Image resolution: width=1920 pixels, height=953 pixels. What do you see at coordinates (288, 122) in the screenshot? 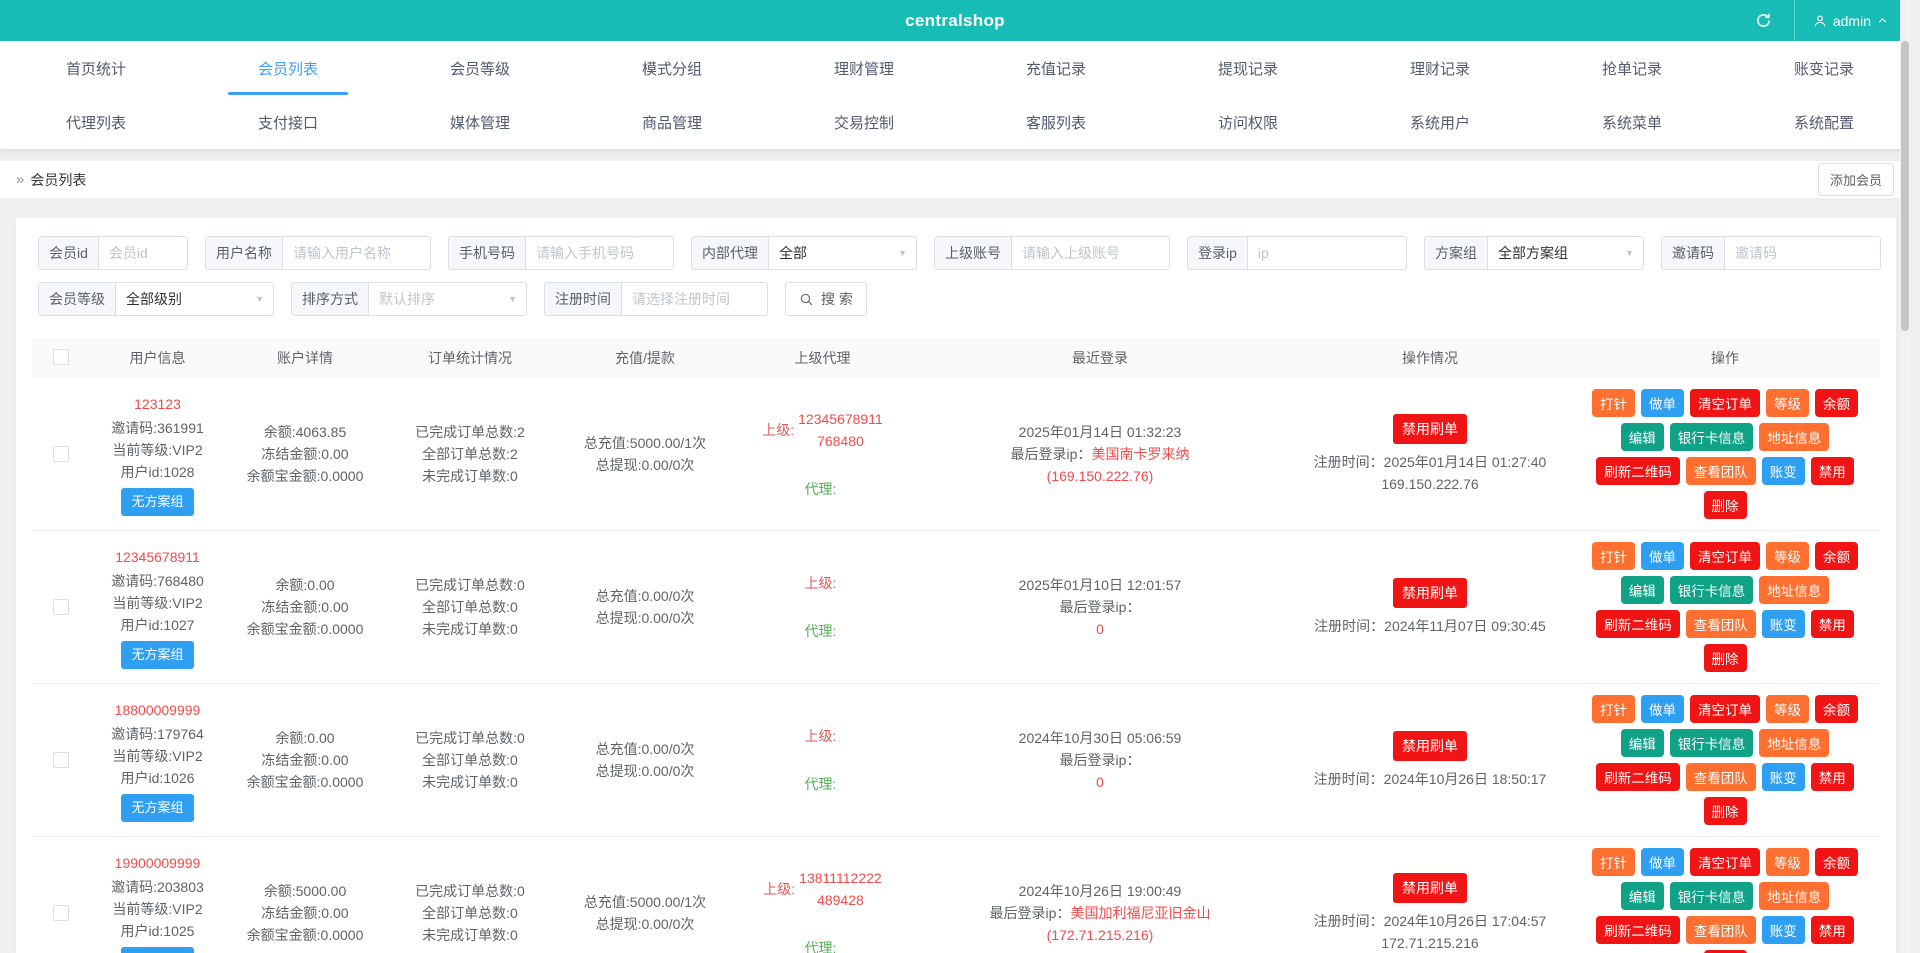
I see `nav-tab-payment-api: 支付接口` at bounding box center [288, 122].